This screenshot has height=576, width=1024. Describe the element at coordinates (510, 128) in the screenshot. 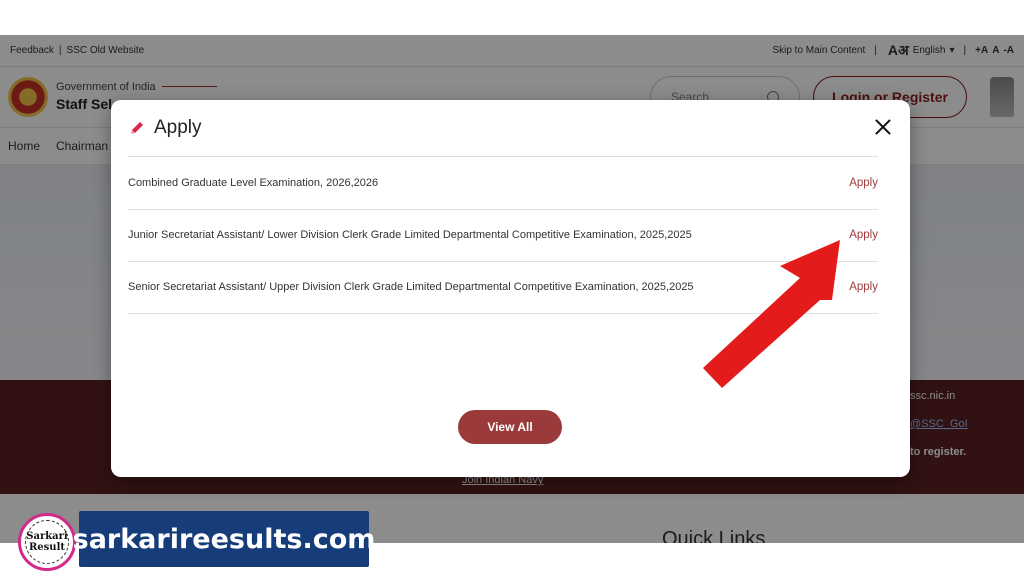

I see `modal-header: Apply` at that location.